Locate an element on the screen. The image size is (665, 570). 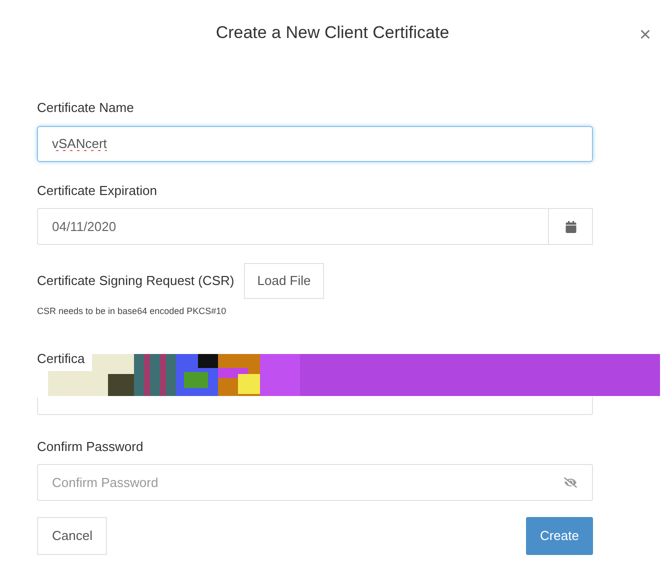
password-field: Confirm Password is located at coordinates (315, 482).